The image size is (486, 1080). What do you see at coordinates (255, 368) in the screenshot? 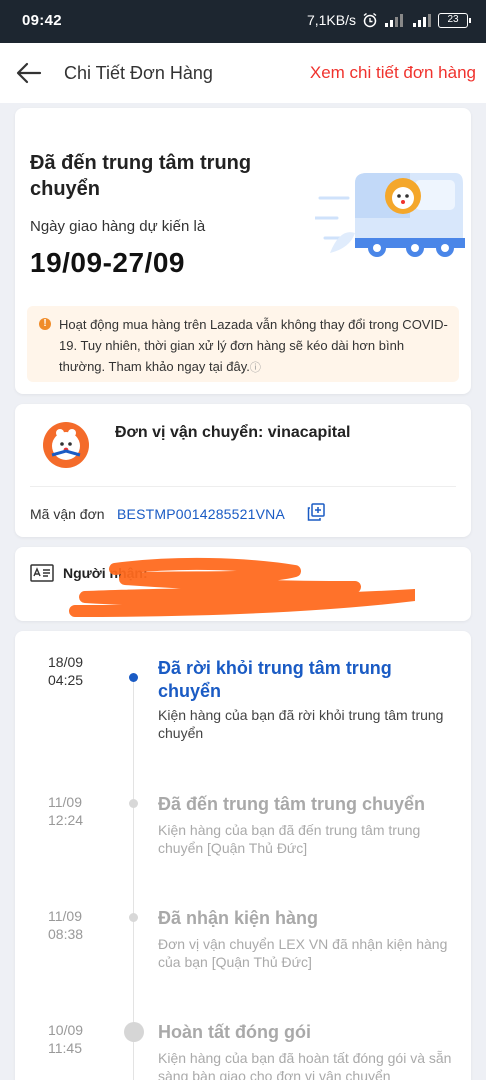
I see `question-circle-icon: ⓘ` at bounding box center [255, 368].